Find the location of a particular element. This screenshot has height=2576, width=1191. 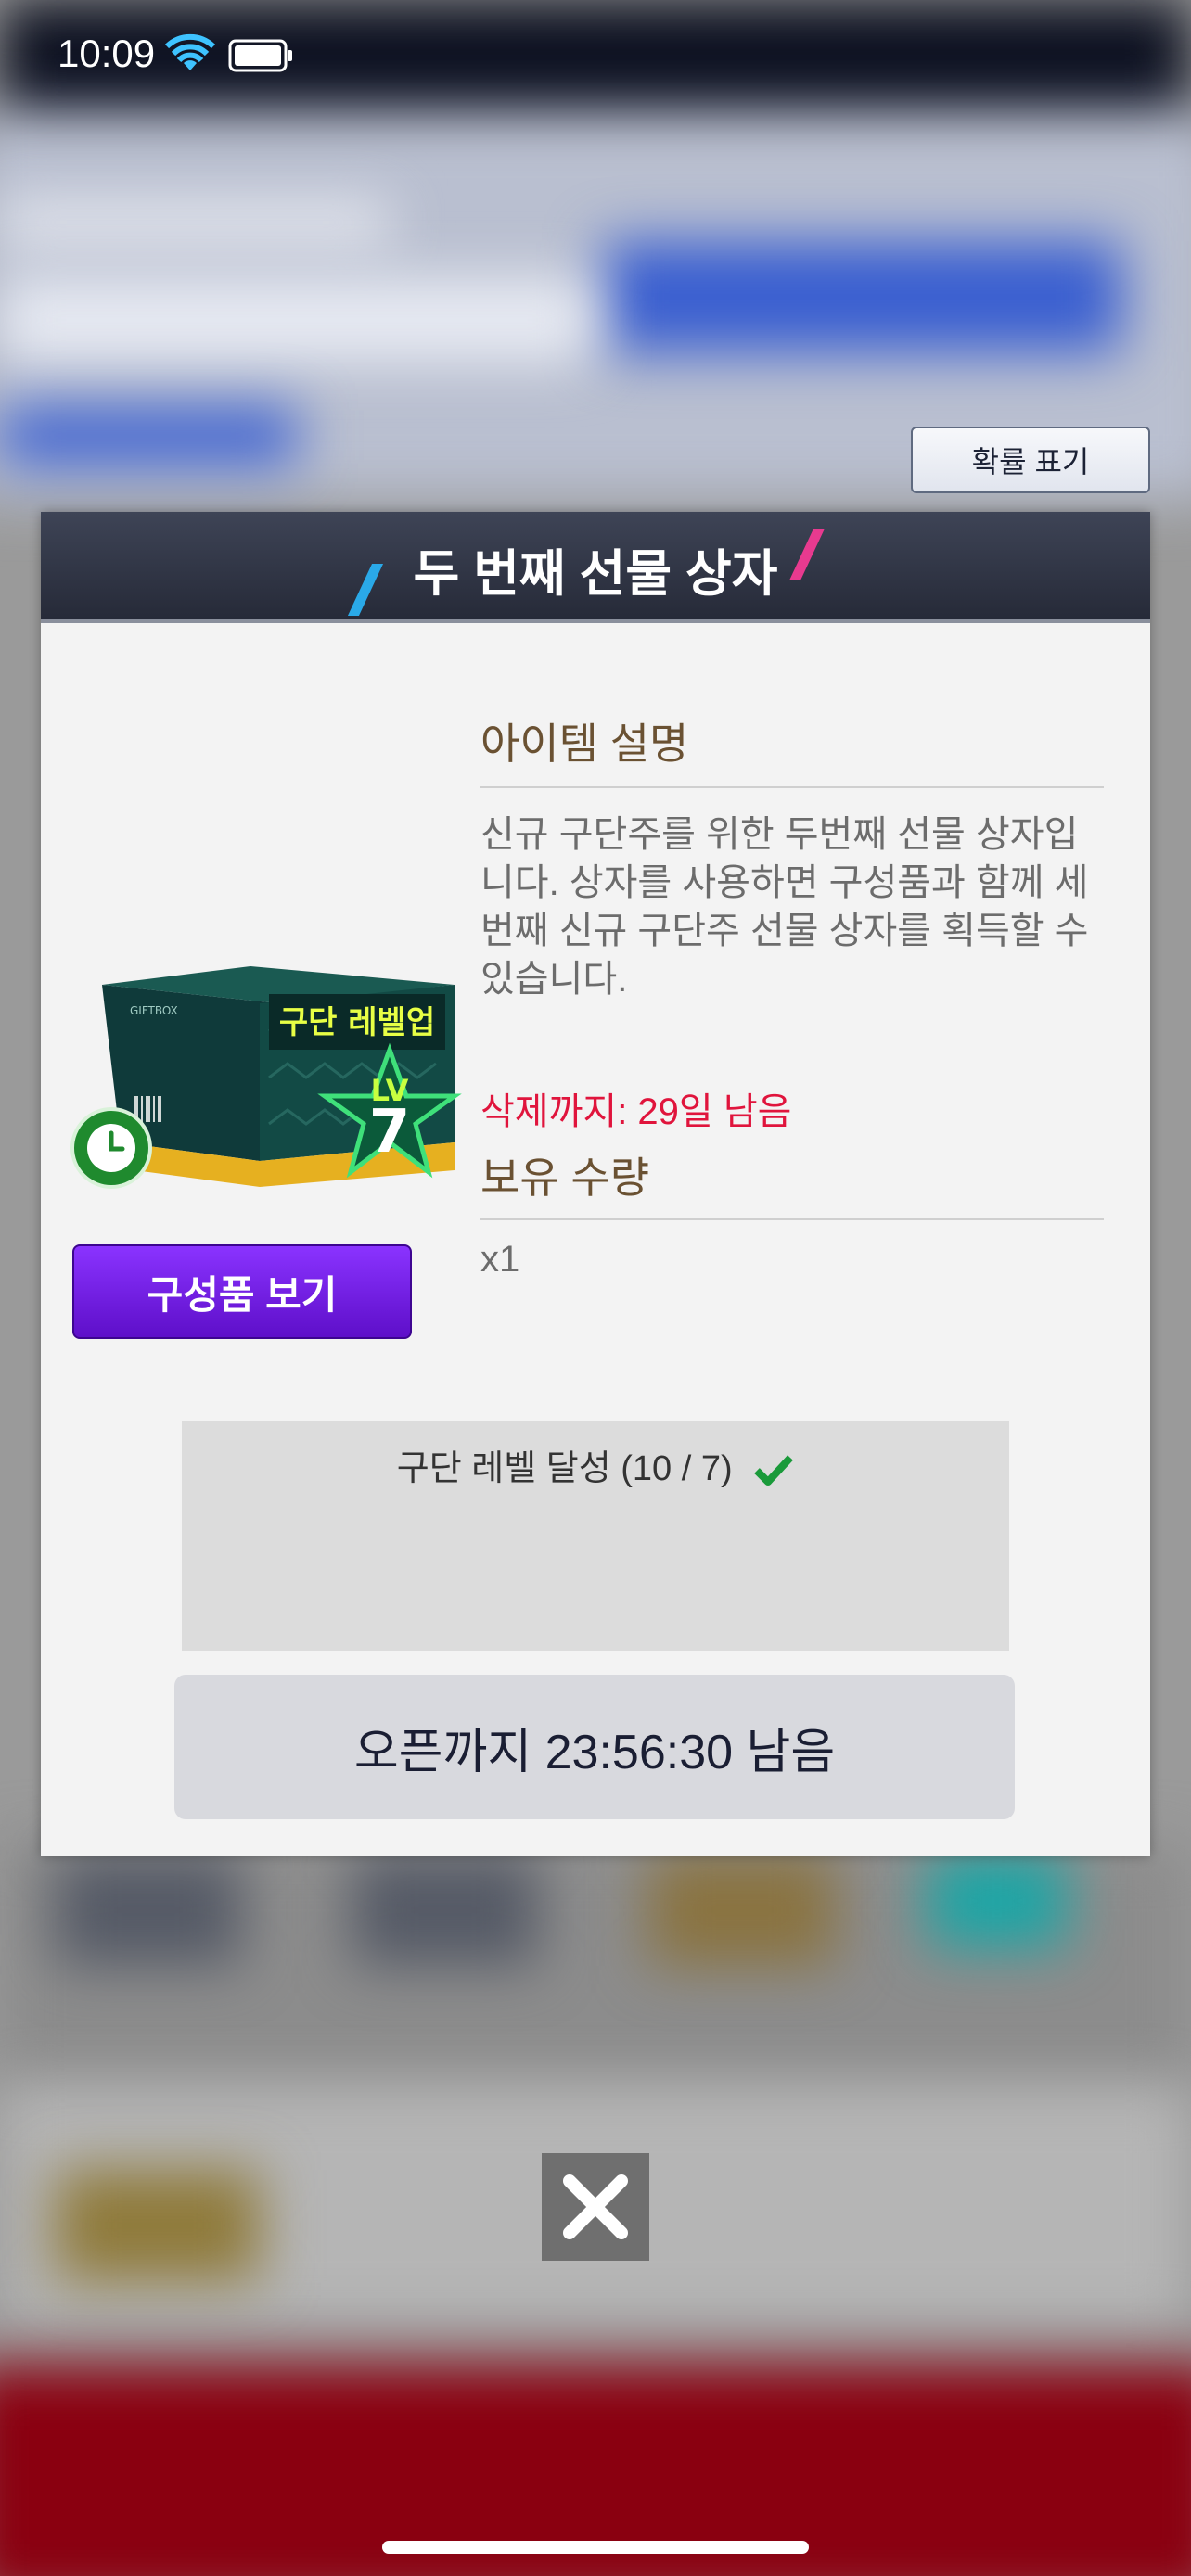

battery-icon is located at coordinates (260, 55).